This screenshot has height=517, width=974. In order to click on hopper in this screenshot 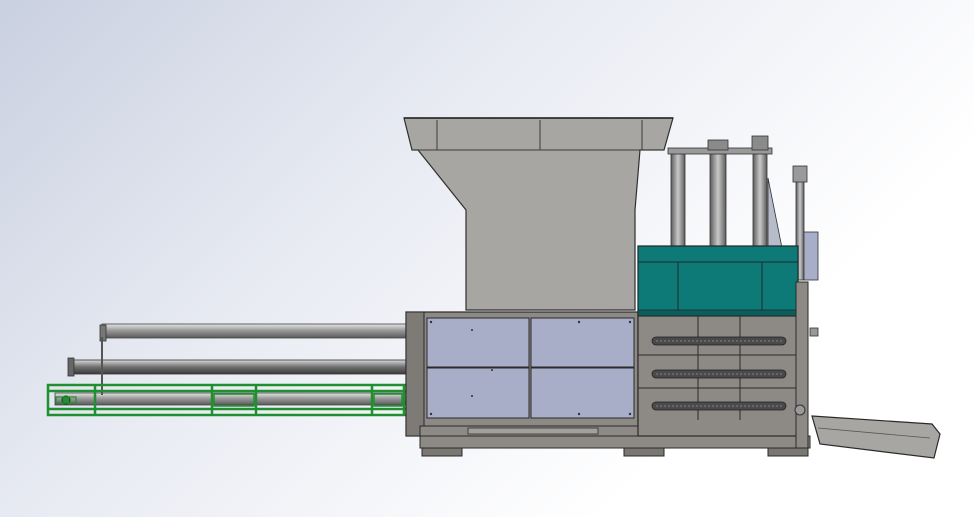, I will do `click(538, 214)`.